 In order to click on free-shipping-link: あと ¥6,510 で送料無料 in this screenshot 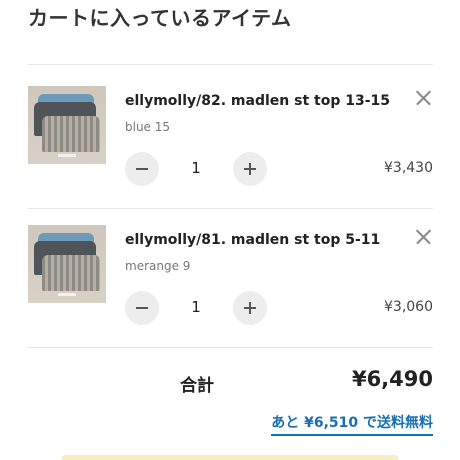, I will do `click(352, 424)`.